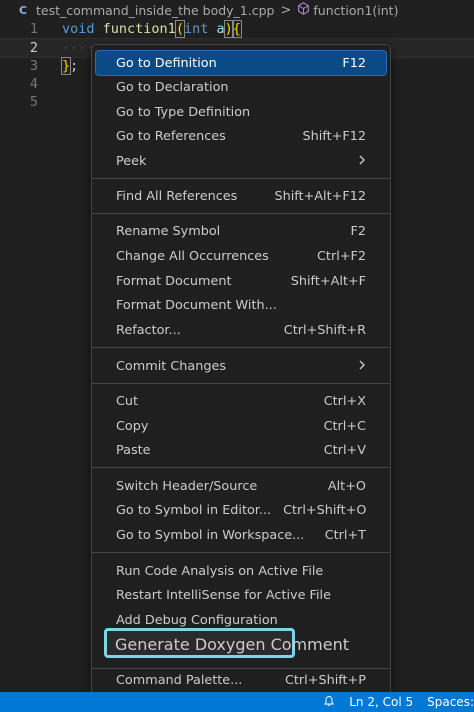  I want to click on line-number: 4, so click(33, 84).